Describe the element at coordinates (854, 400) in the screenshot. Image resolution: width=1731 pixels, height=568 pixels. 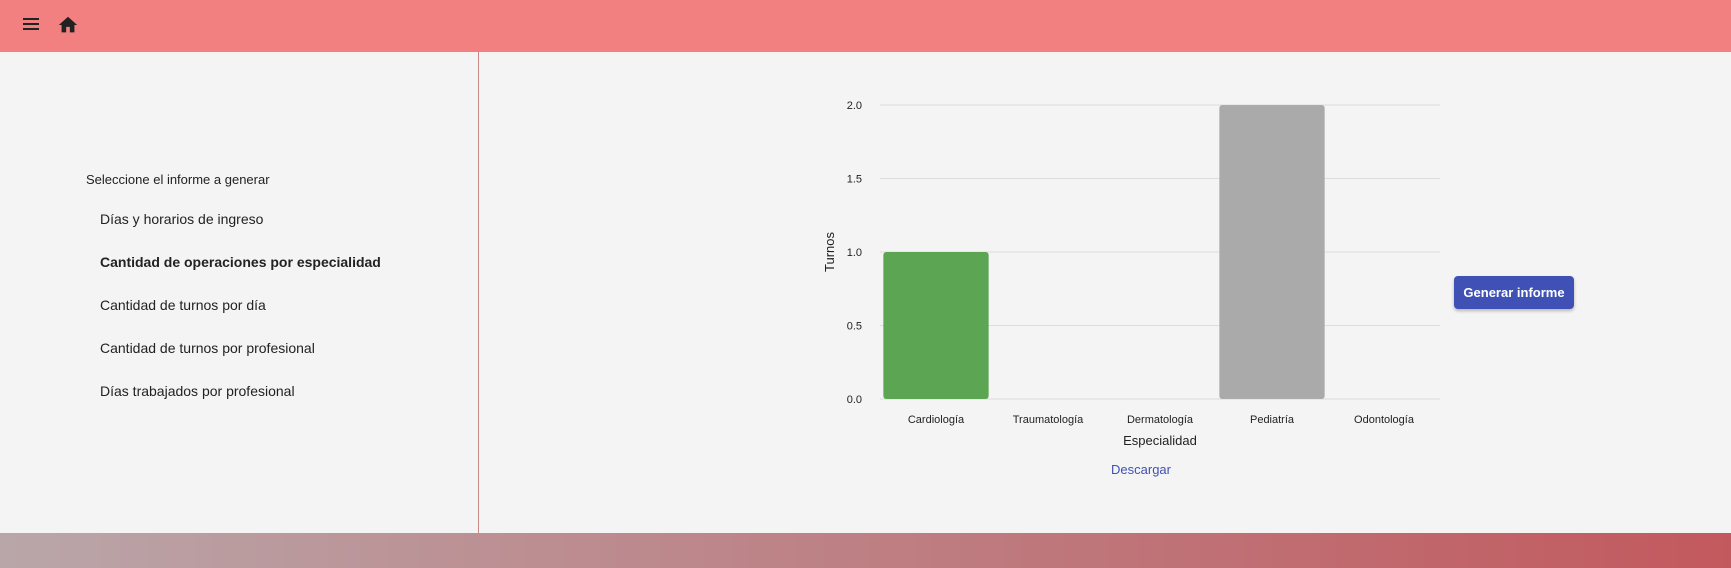
I see `y-tick-label: 0.0` at that location.